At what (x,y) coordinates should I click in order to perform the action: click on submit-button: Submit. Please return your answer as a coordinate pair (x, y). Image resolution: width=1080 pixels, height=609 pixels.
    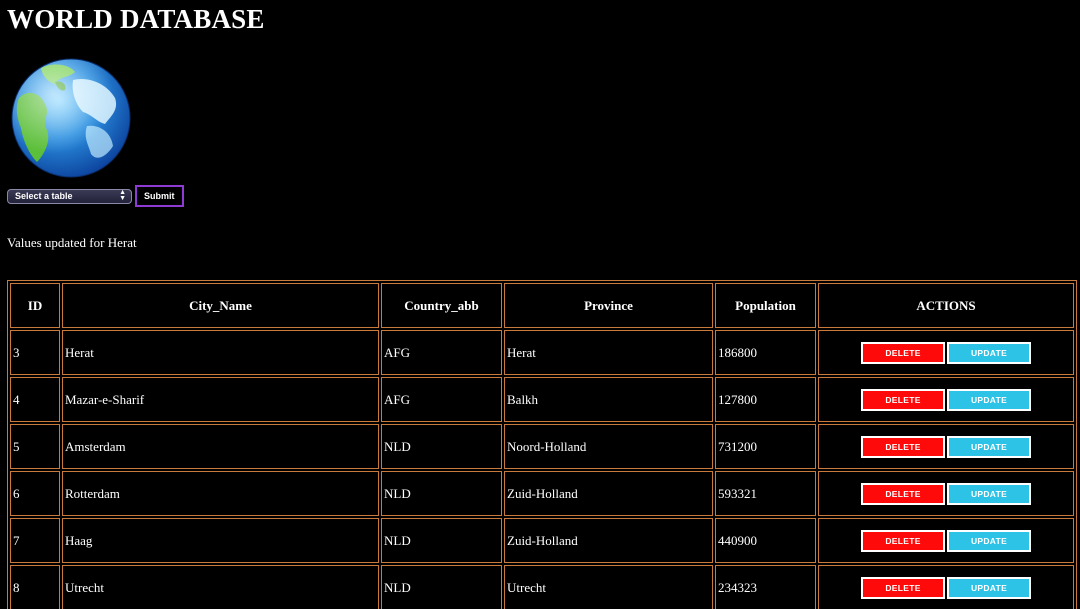
    Looking at the image, I should click on (159, 196).